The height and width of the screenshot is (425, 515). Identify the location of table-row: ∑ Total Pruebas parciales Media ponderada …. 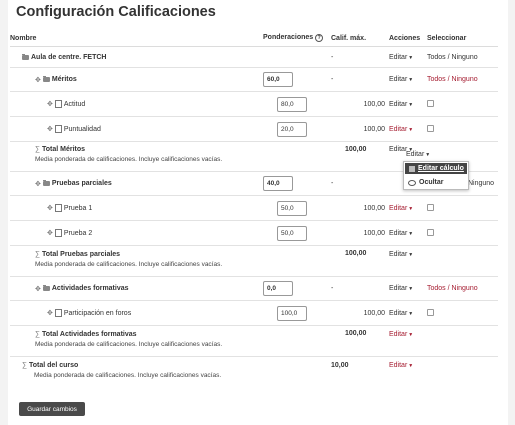
(254, 261).